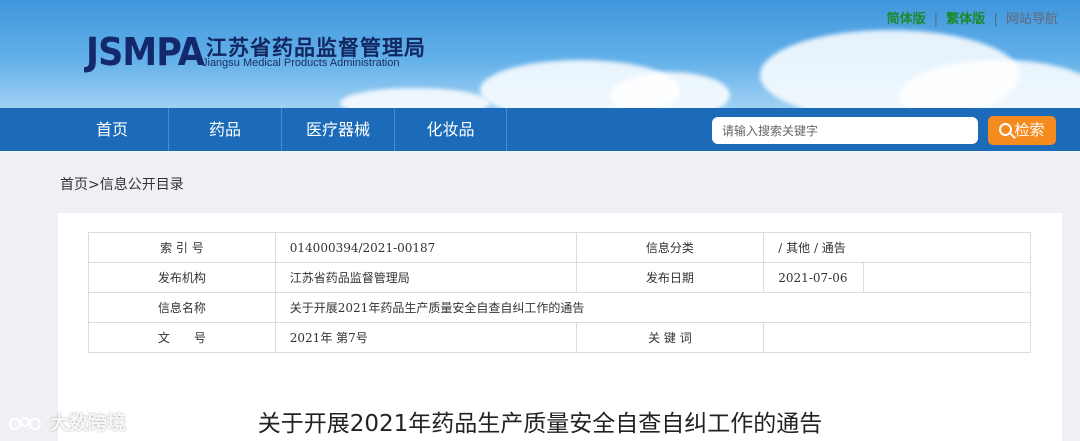 The height and width of the screenshot is (441, 1080). I want to click on table-row: 文 号 2021年 第7号 关 键 词, so click(559, 337).